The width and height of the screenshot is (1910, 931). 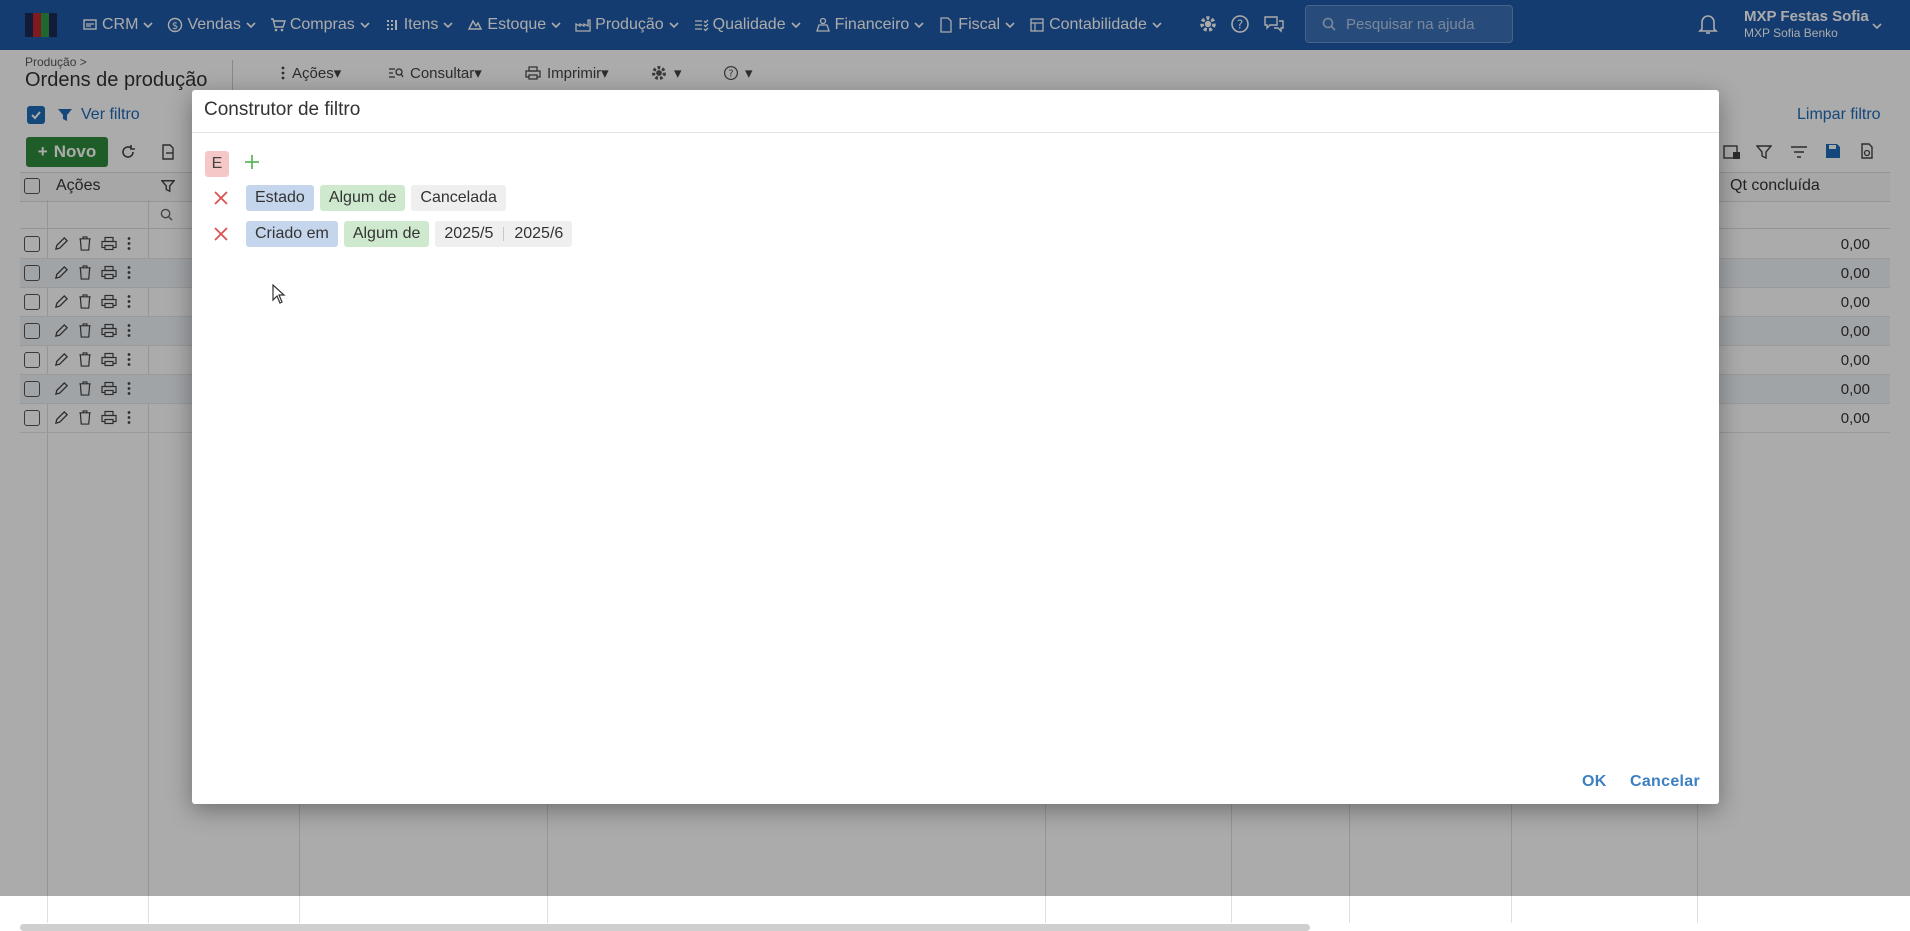 I want to click on condition-field-chip: Estado, so click(x=280, y=198).